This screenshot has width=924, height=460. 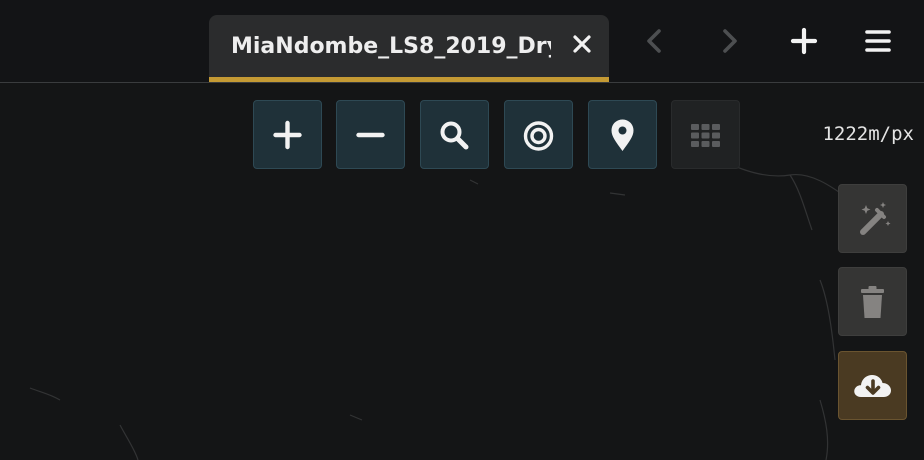 I want to click on map-pin-icon, so click(x=622, y=135).